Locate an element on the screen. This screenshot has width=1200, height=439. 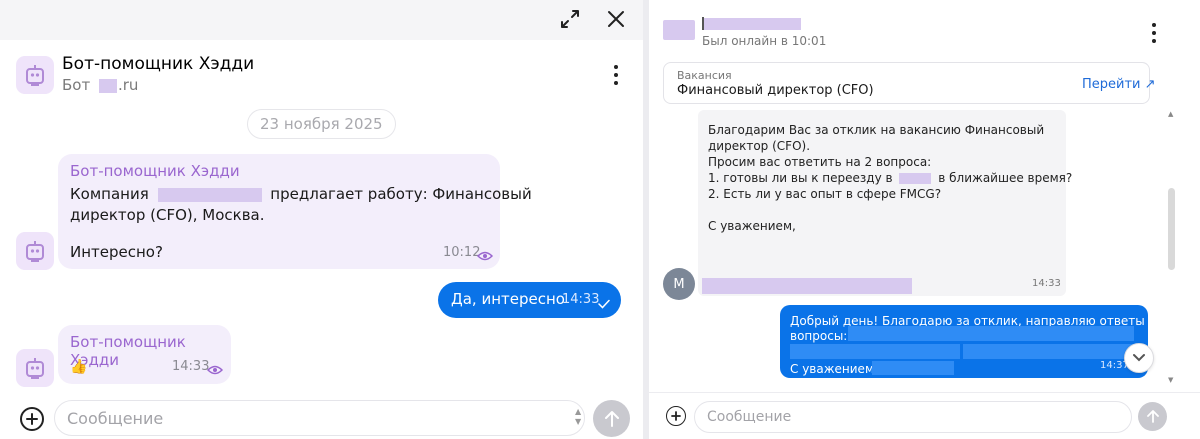
message-text-line: директор (CFO). is located at coordinates (759, 146).